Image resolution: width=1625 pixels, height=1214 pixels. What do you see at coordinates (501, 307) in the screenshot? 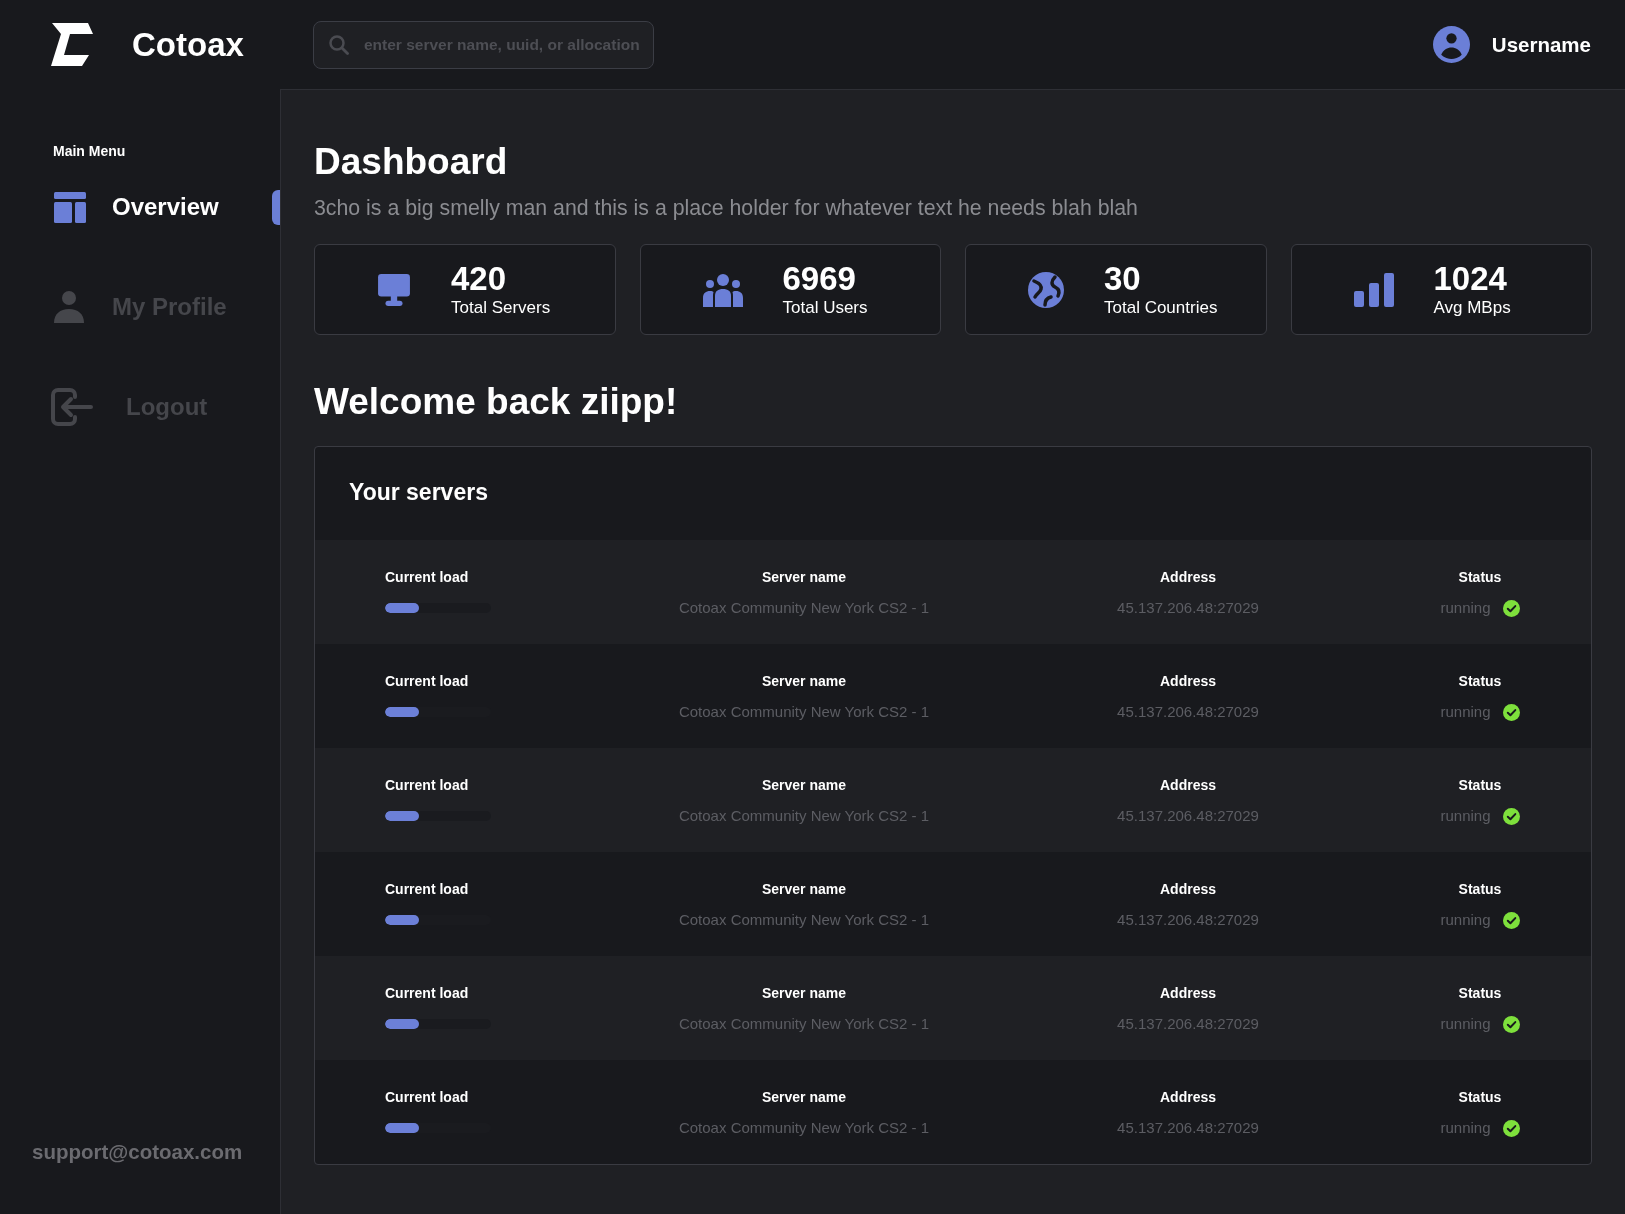
I see `stat-label: Total Servers` at bounding box center [501, 307].